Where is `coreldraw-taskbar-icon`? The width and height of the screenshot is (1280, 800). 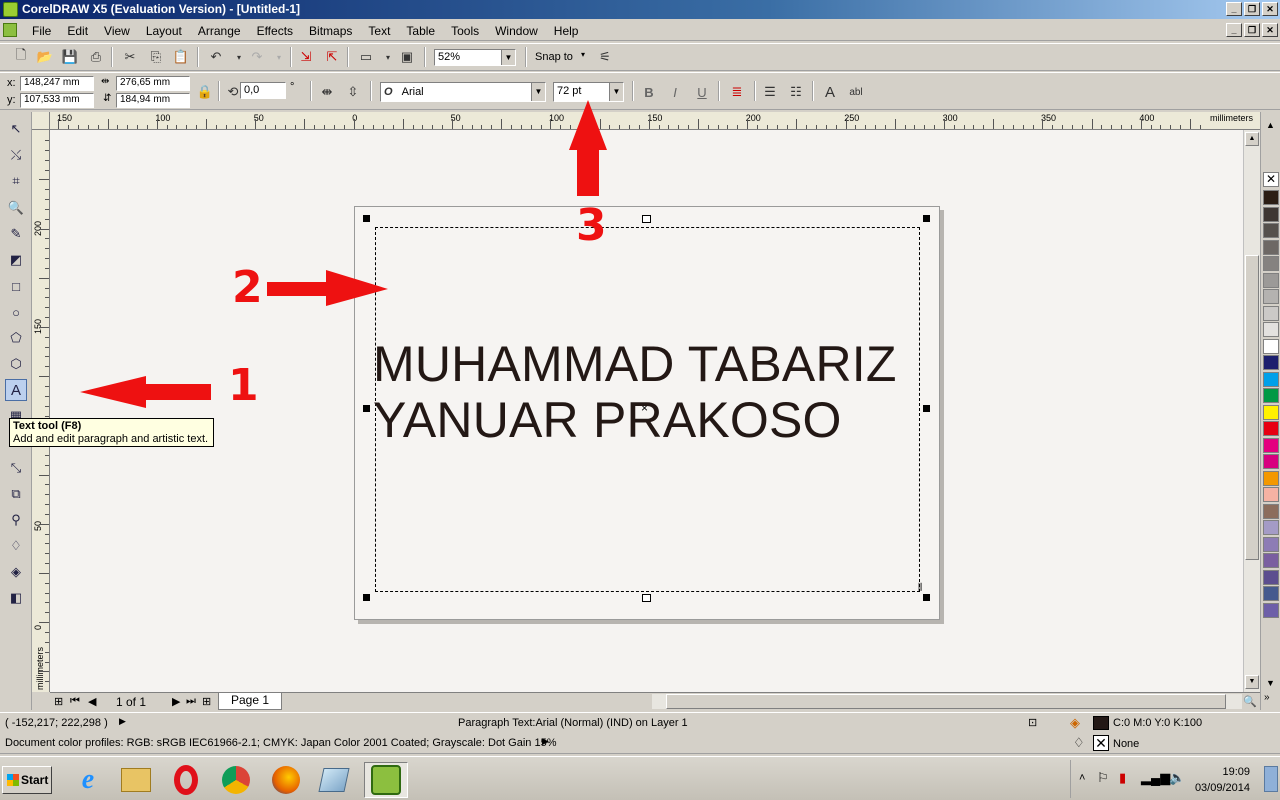 coreldraw-taskbar-icon is located at coordinates (386, 780).